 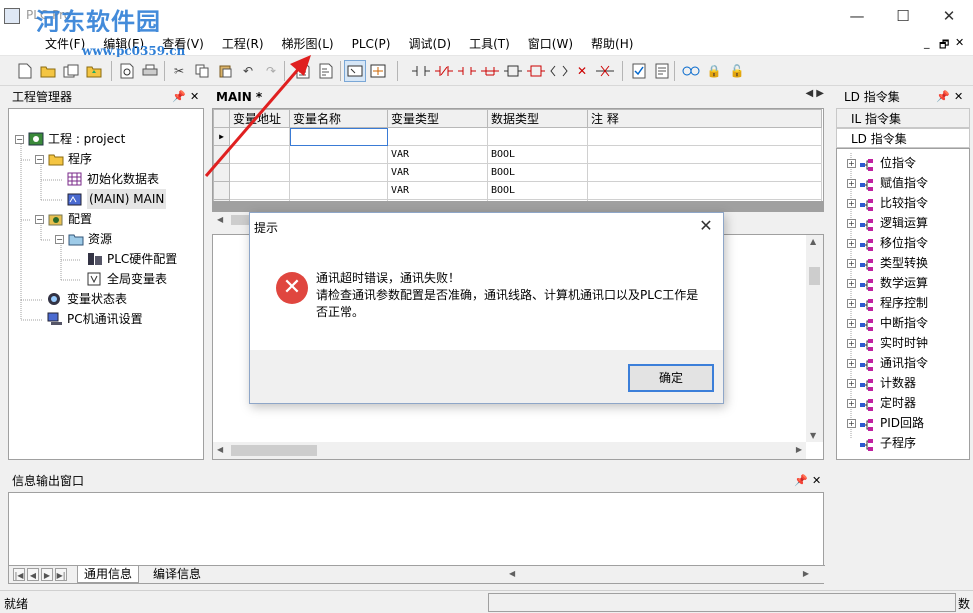 What do you see at coordinates (559, 71) in the screenshot?
I see `coil-output-icon` at bounding box center [559, 71].